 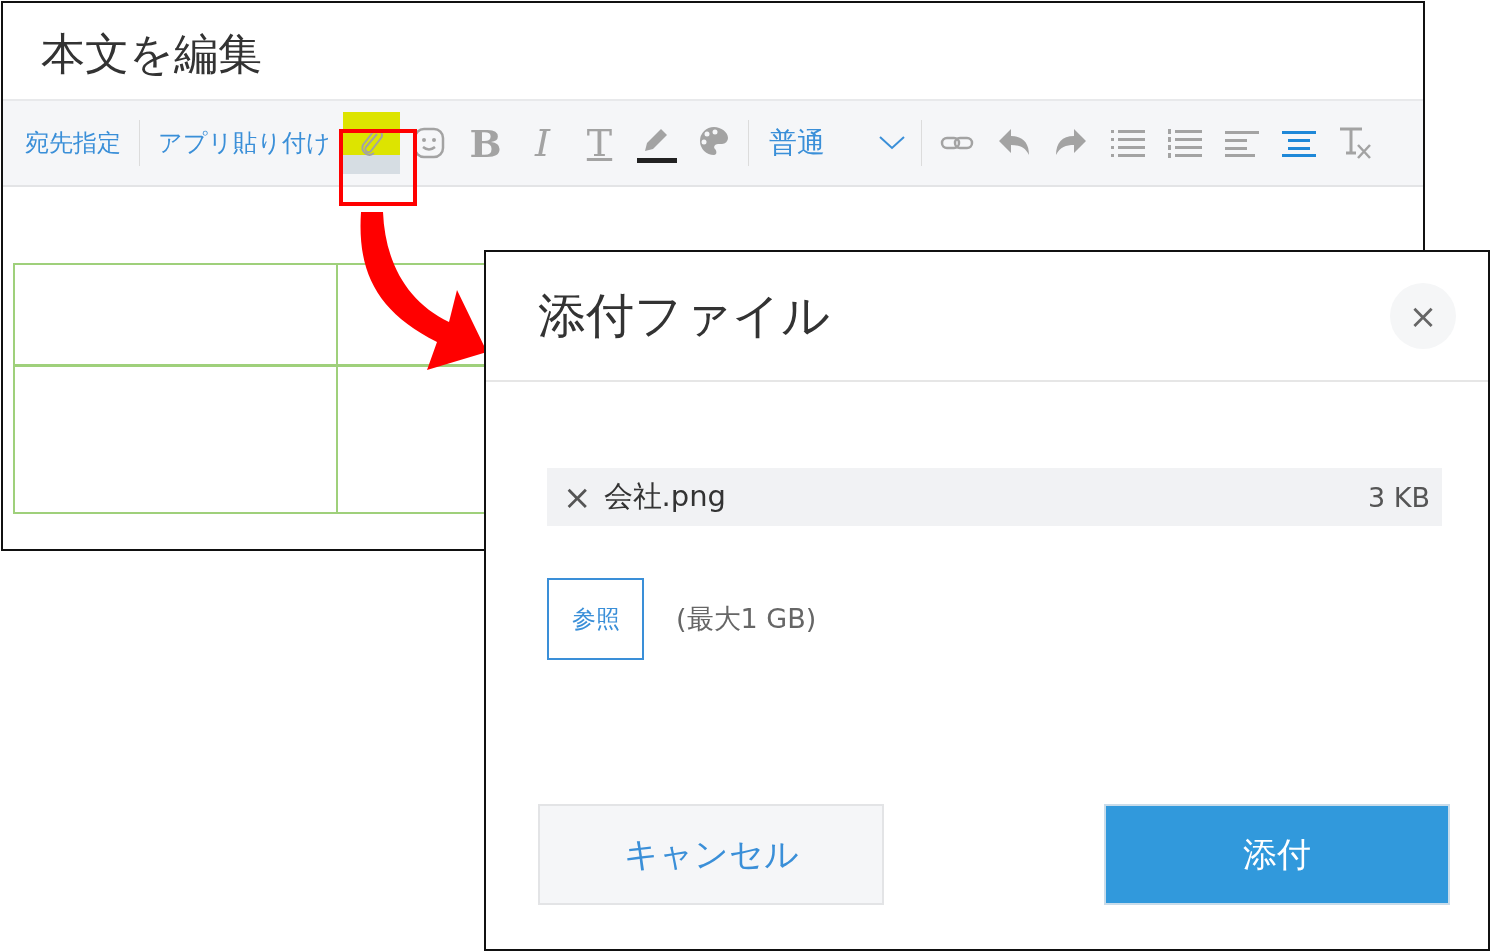 What do you see at coordinates (577, 497) in the screenshot?
I see `remove-button: ×` at bounding box center [577, 497].